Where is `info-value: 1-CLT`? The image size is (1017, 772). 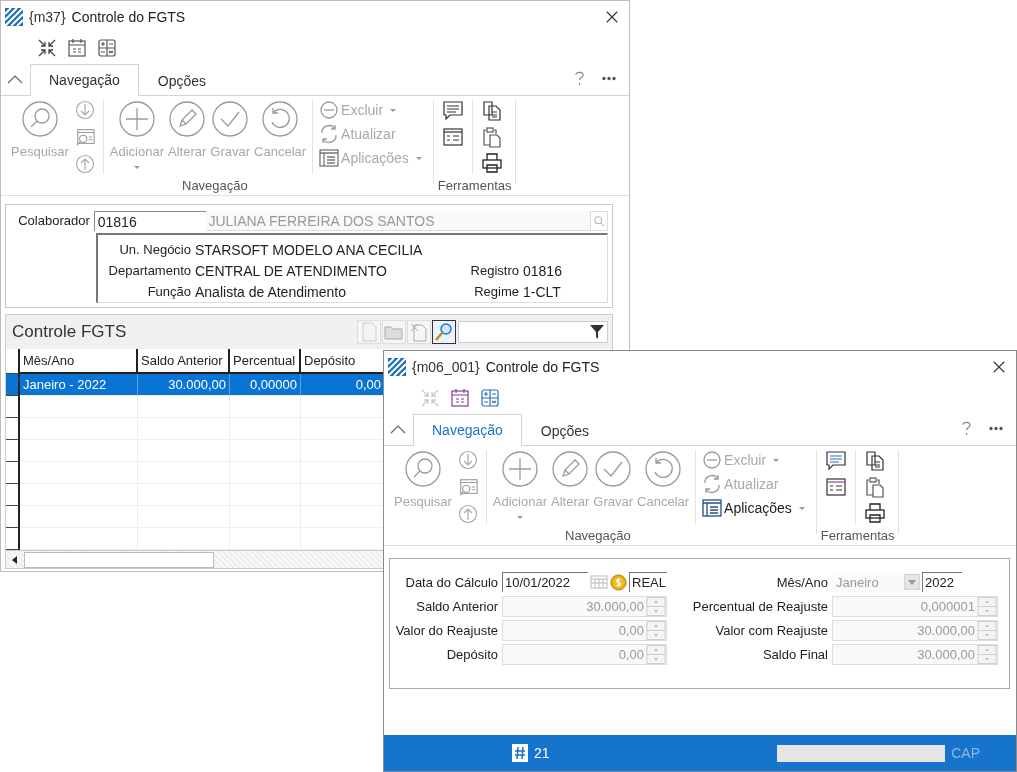 info-value: 1-CLT is located at coordinates (542, 291).